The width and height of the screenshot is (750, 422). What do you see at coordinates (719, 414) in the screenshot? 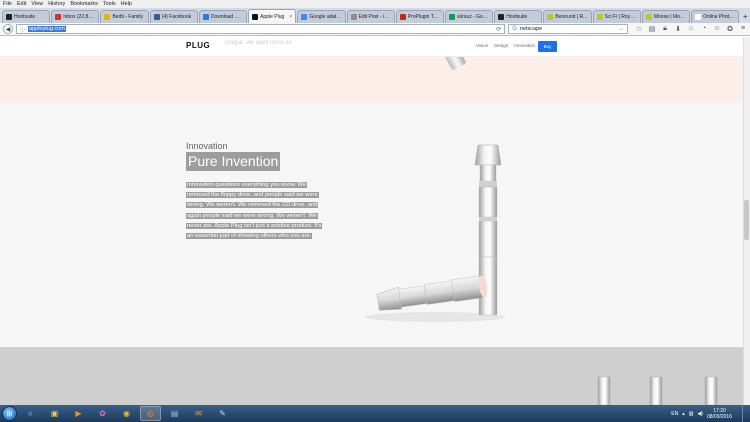
I see `clock: 17:20 08/09/2016` at bounding box center [719, 414].